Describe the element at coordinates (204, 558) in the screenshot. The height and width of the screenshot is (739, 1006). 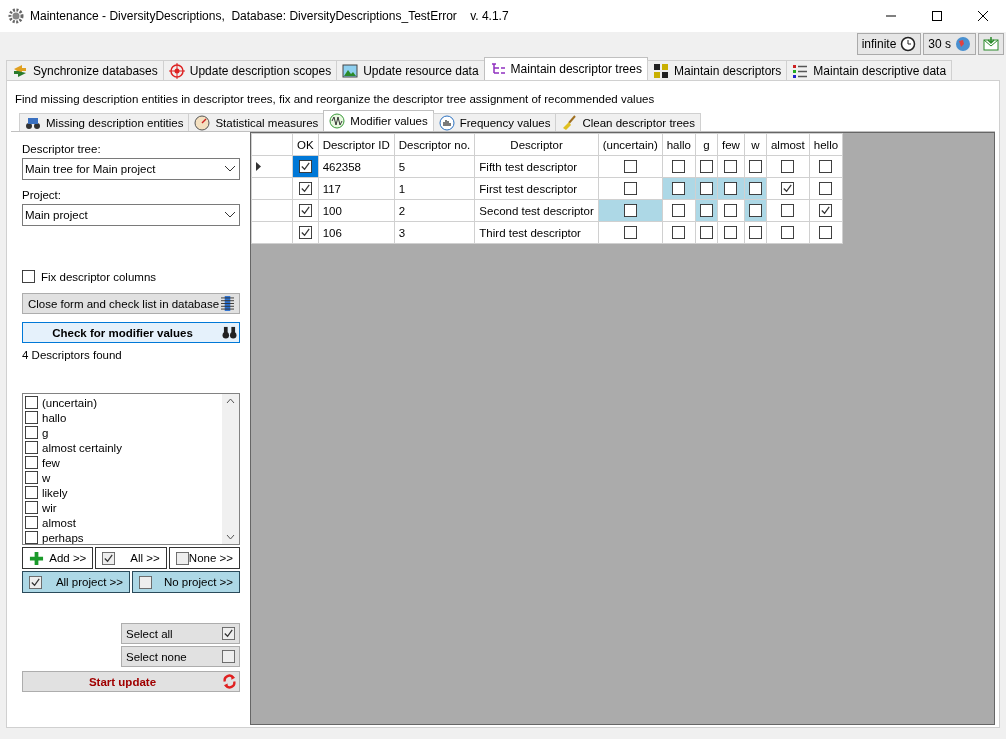
I see `list-action-button: None >>` at that location.